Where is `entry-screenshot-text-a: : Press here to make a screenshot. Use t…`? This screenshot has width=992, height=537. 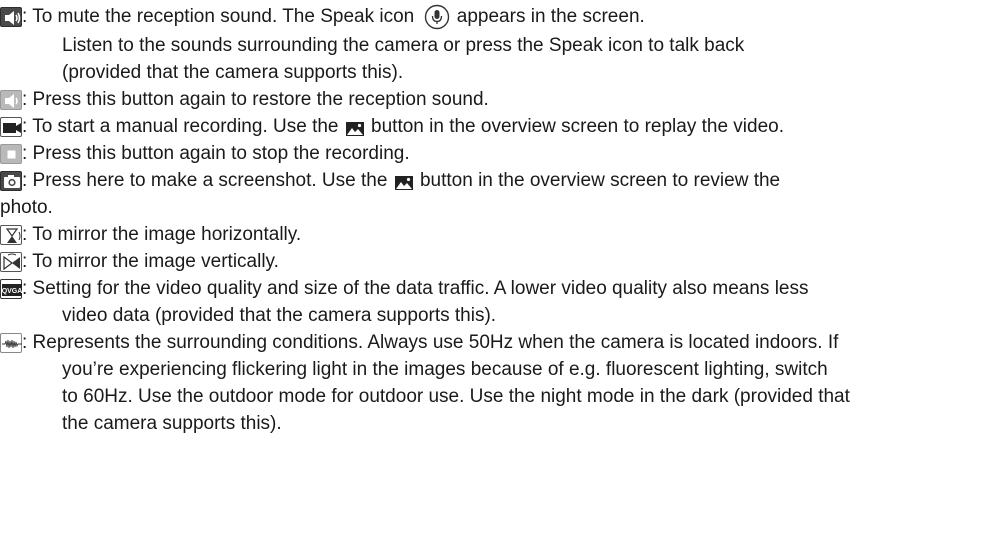
entry-screenshot-text-a: : Press here to make a screenshot. Use t… is located at coordinates (207, 180).